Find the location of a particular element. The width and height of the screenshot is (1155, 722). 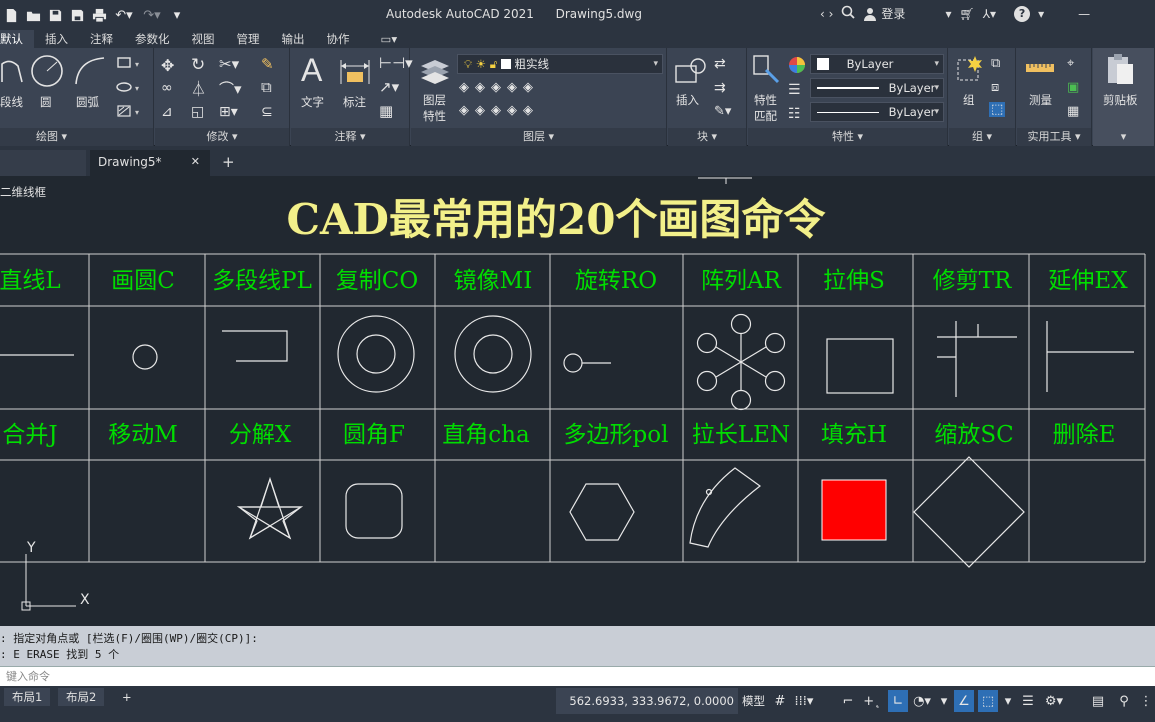

polyline-label: 段线 is located at coordinates (11, 102).